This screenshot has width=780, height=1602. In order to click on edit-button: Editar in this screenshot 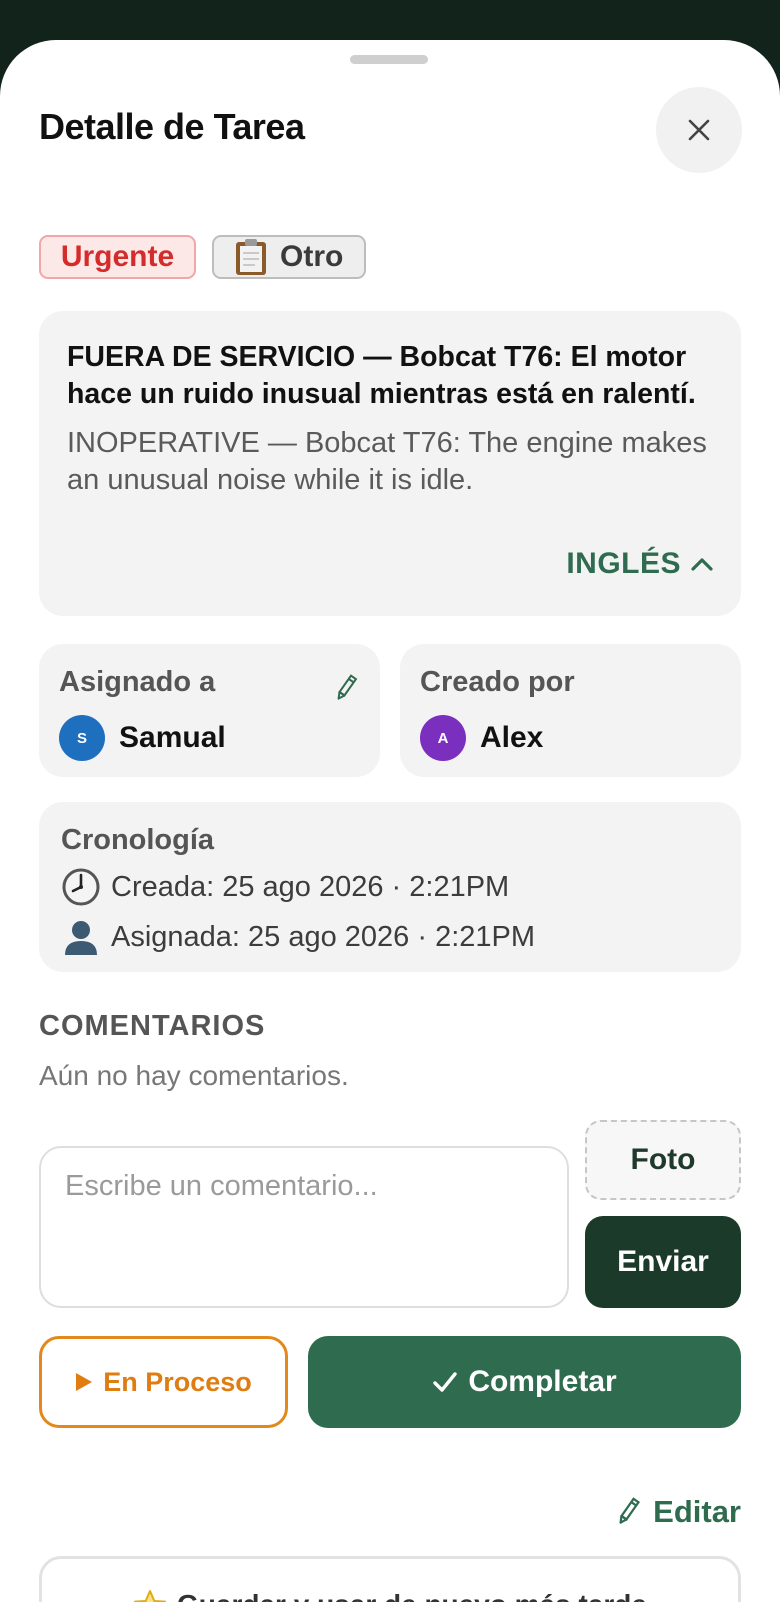, I will do `click(677, 1512)`.